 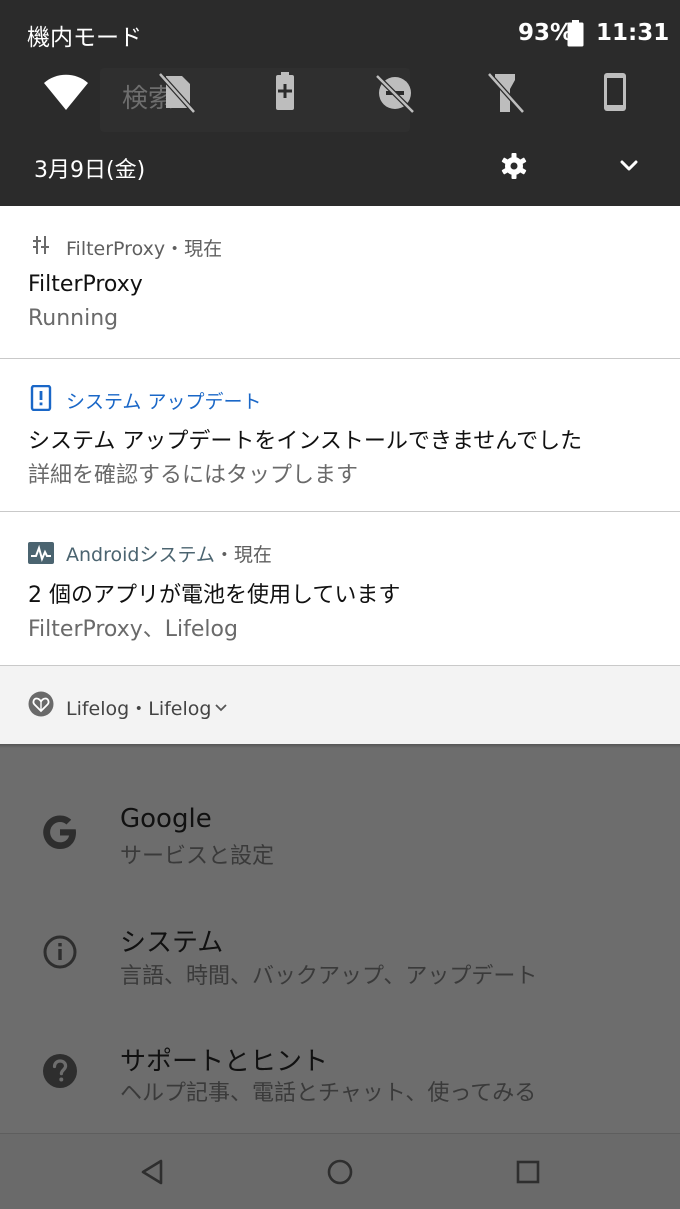 I want to click on settings-item-title: システム, so click(x=172, y=943).